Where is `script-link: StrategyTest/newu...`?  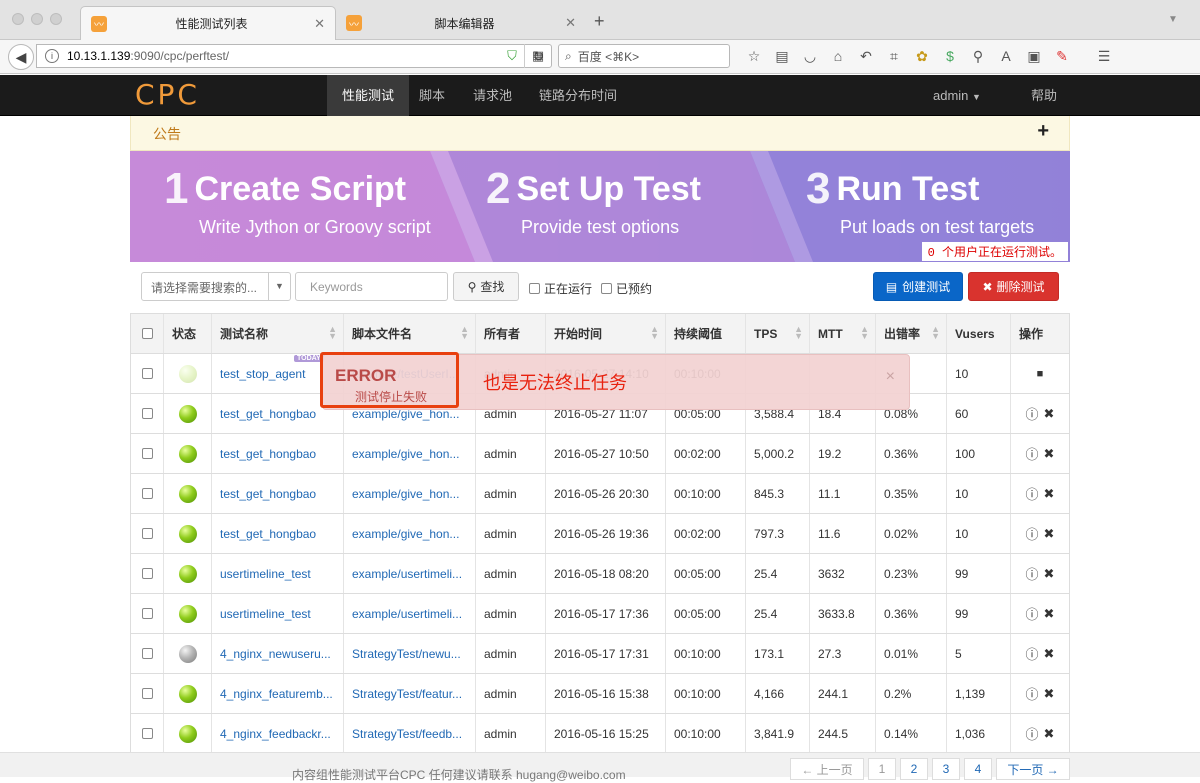 script-link: StrategyTest/newu... is located at coordinates (406, 654).